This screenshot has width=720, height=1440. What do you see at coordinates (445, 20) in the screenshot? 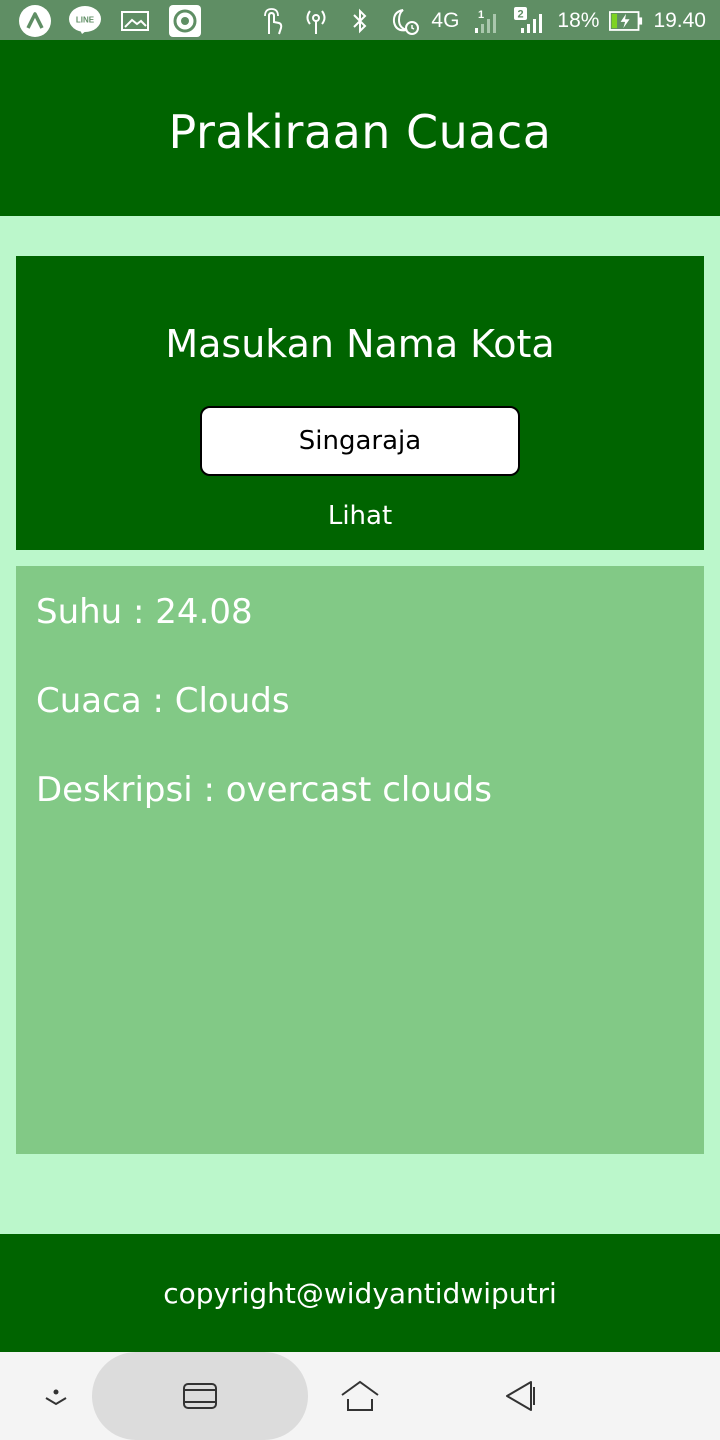
I see `network-type: 4G` at bounding box center [445, 20].